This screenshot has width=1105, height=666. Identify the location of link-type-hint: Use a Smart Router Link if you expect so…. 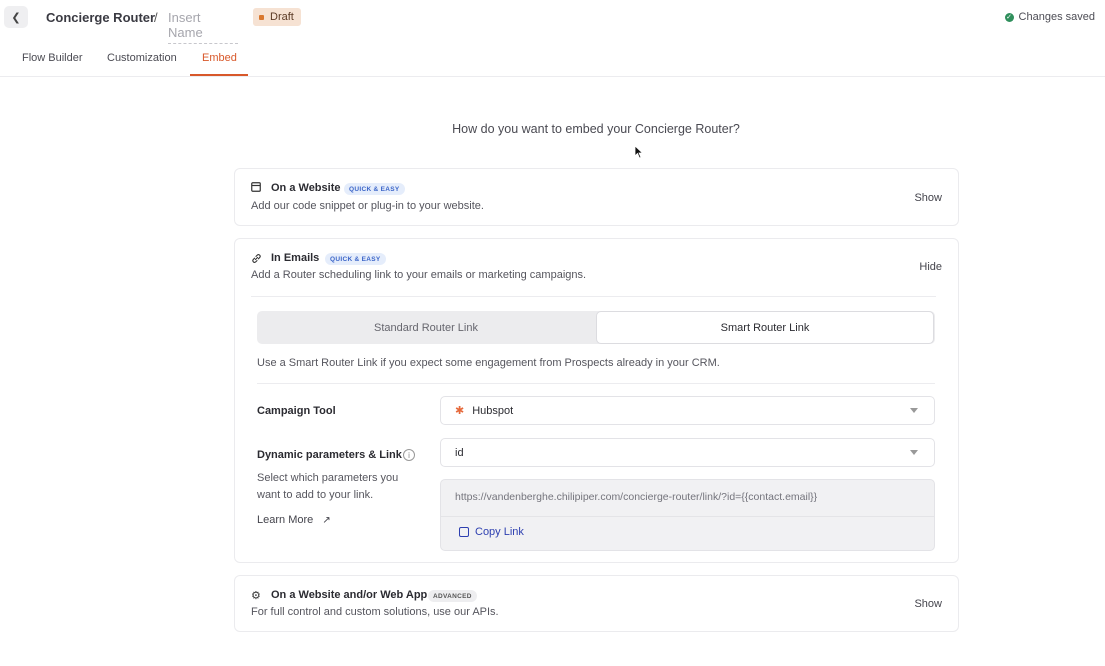
(488, 363).